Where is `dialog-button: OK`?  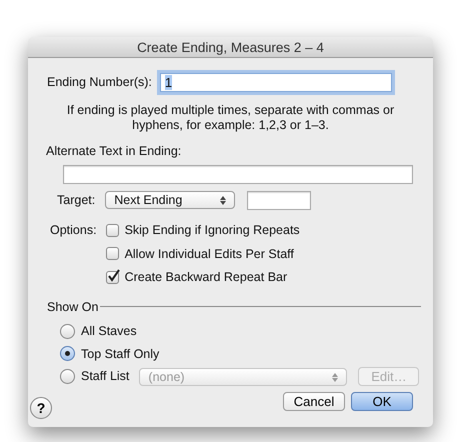
dialog-button: OK is located at coordinates (382, 402).